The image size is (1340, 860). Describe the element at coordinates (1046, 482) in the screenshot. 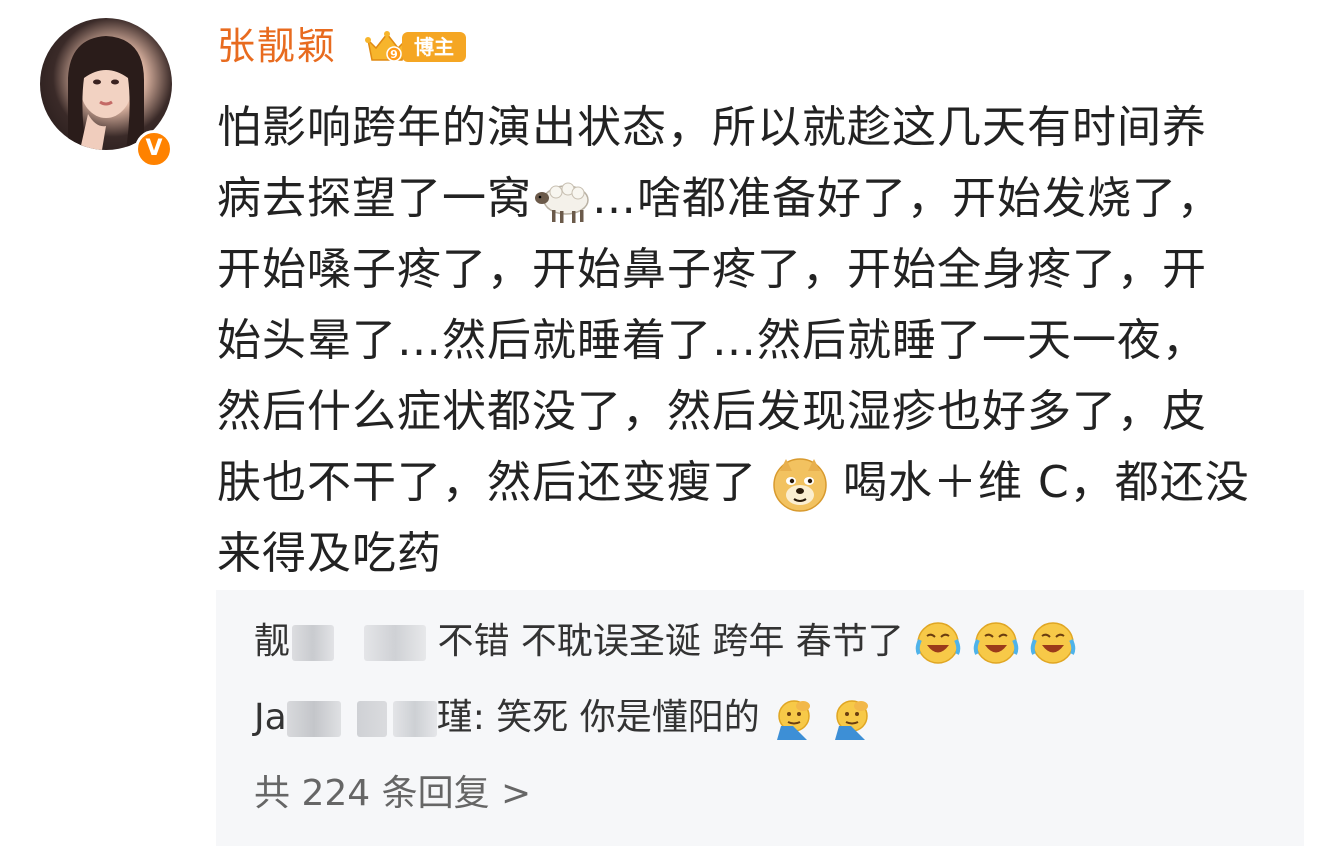

I see `post-line-text: 喝水＋维 C，都还没` at that location.